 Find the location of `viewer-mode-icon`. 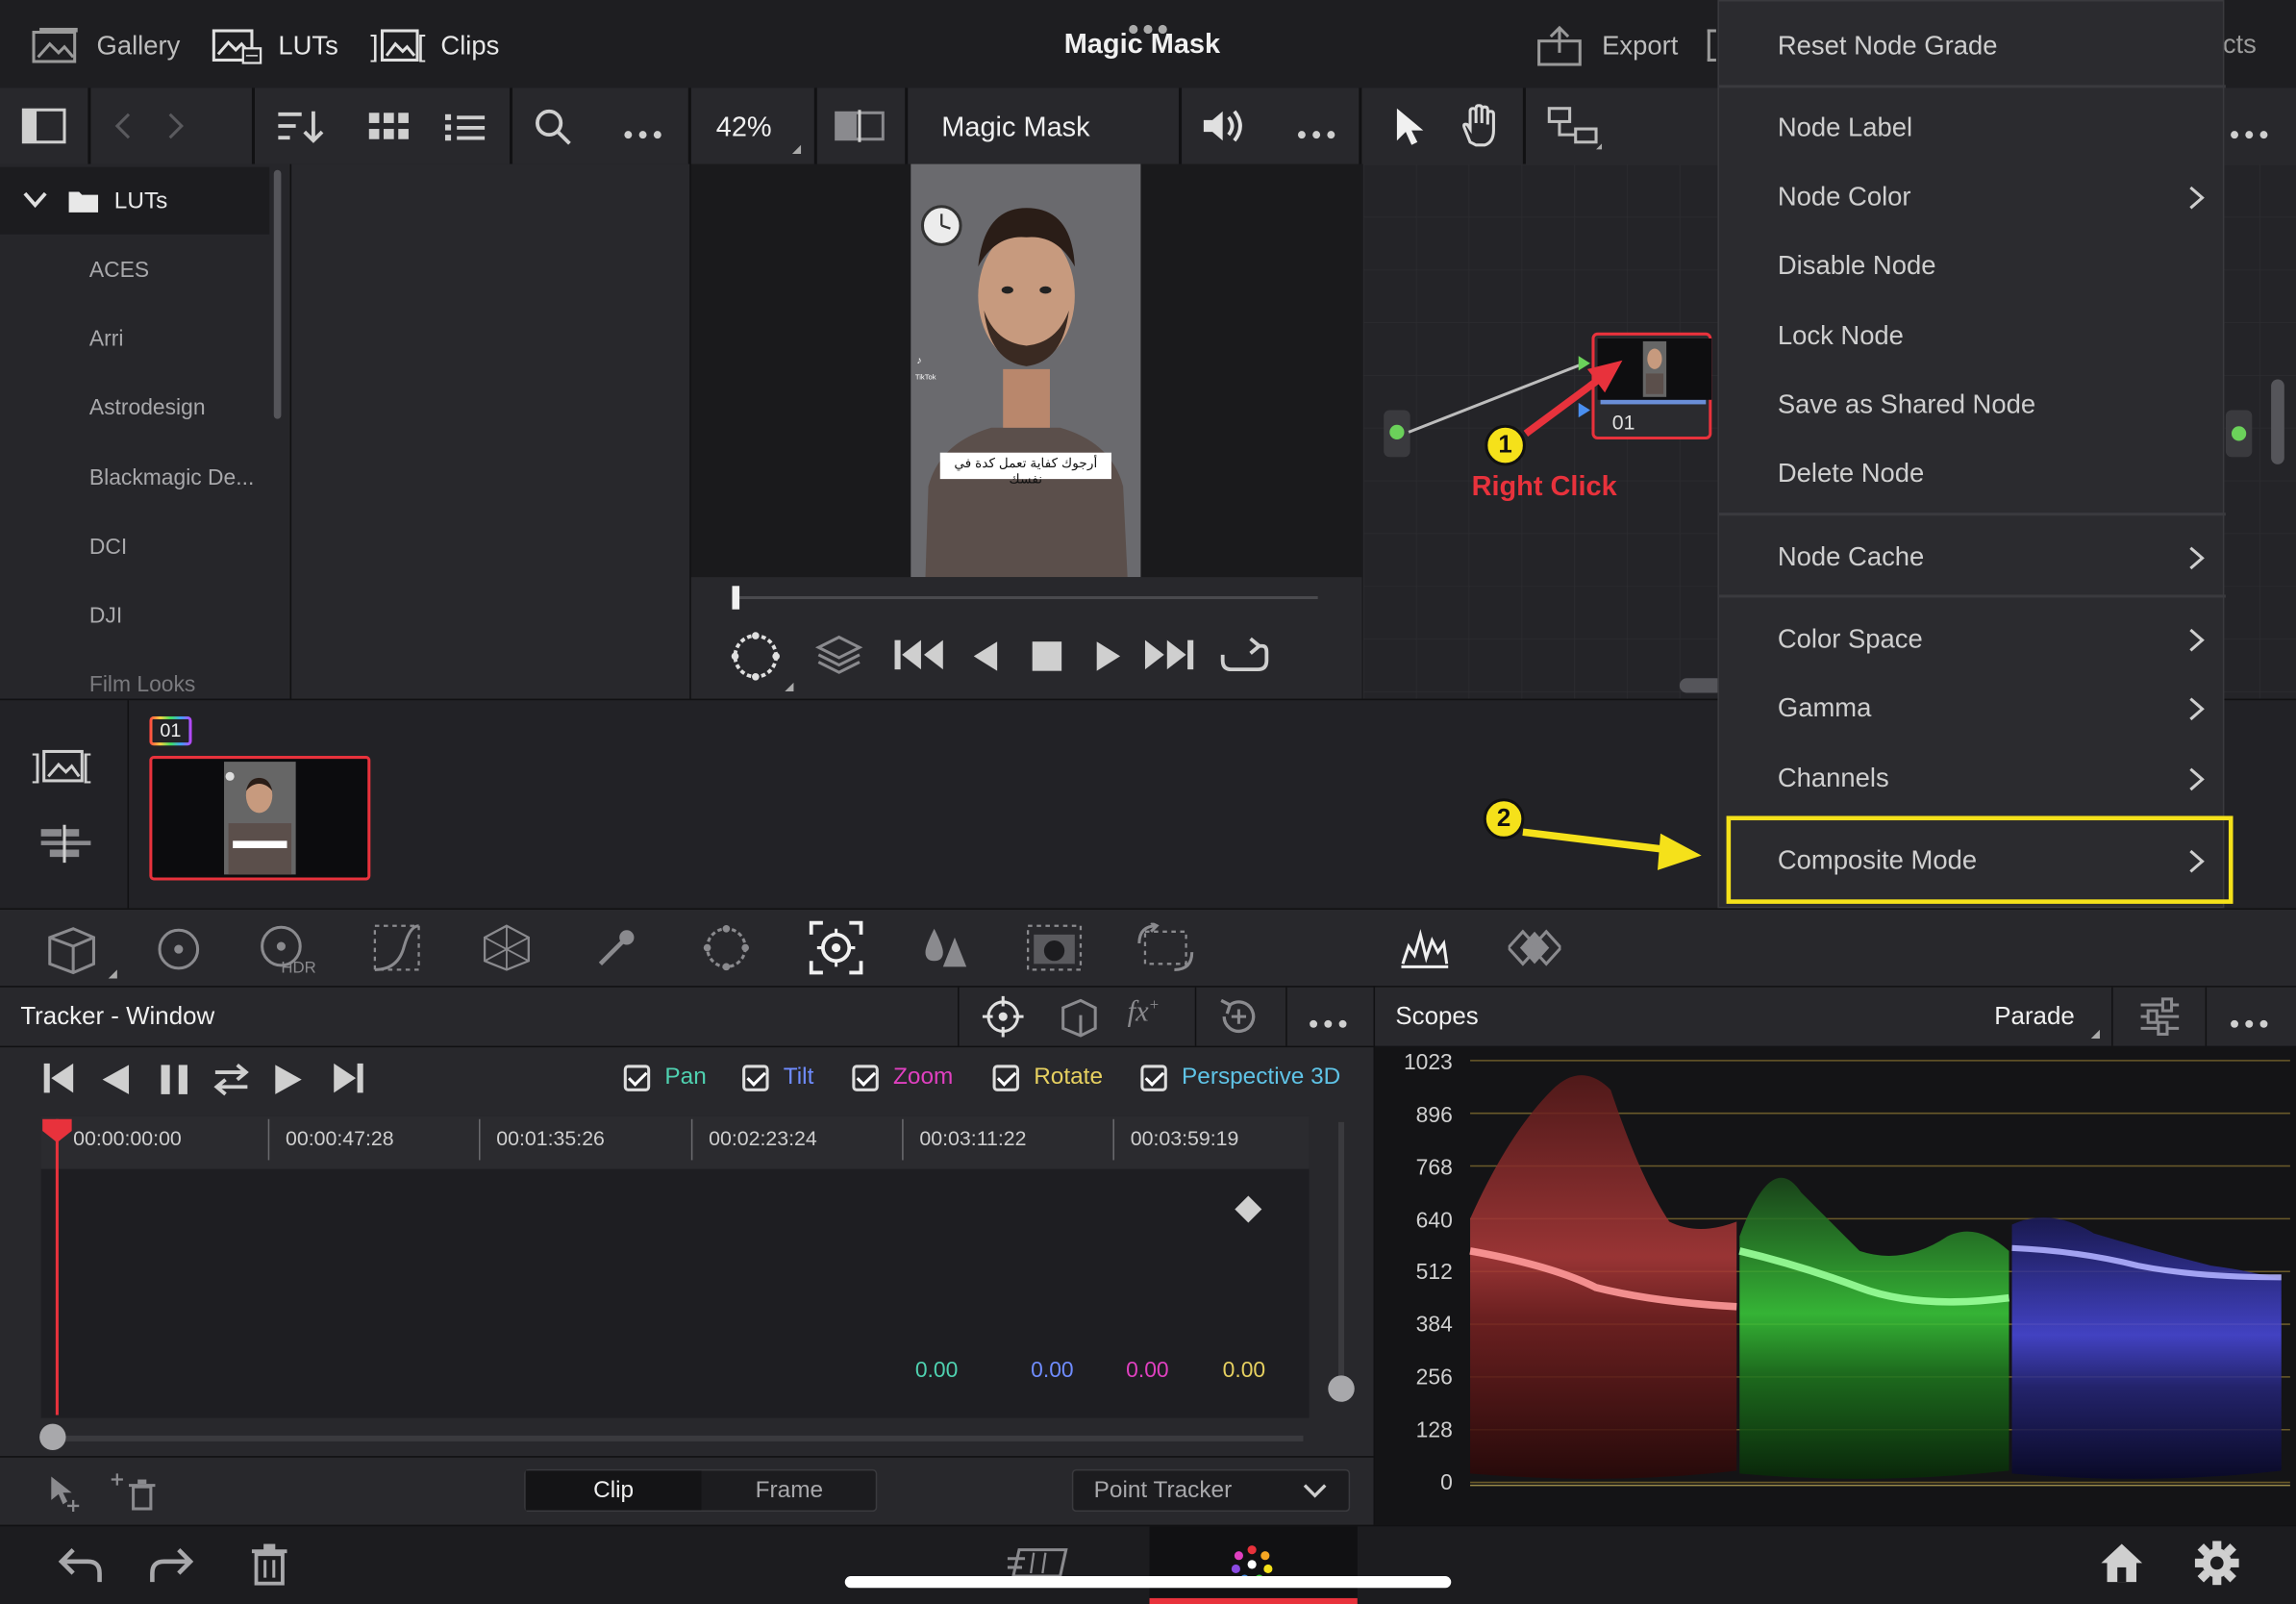

viewer-mode-icon is located at coordinates (860, 130).